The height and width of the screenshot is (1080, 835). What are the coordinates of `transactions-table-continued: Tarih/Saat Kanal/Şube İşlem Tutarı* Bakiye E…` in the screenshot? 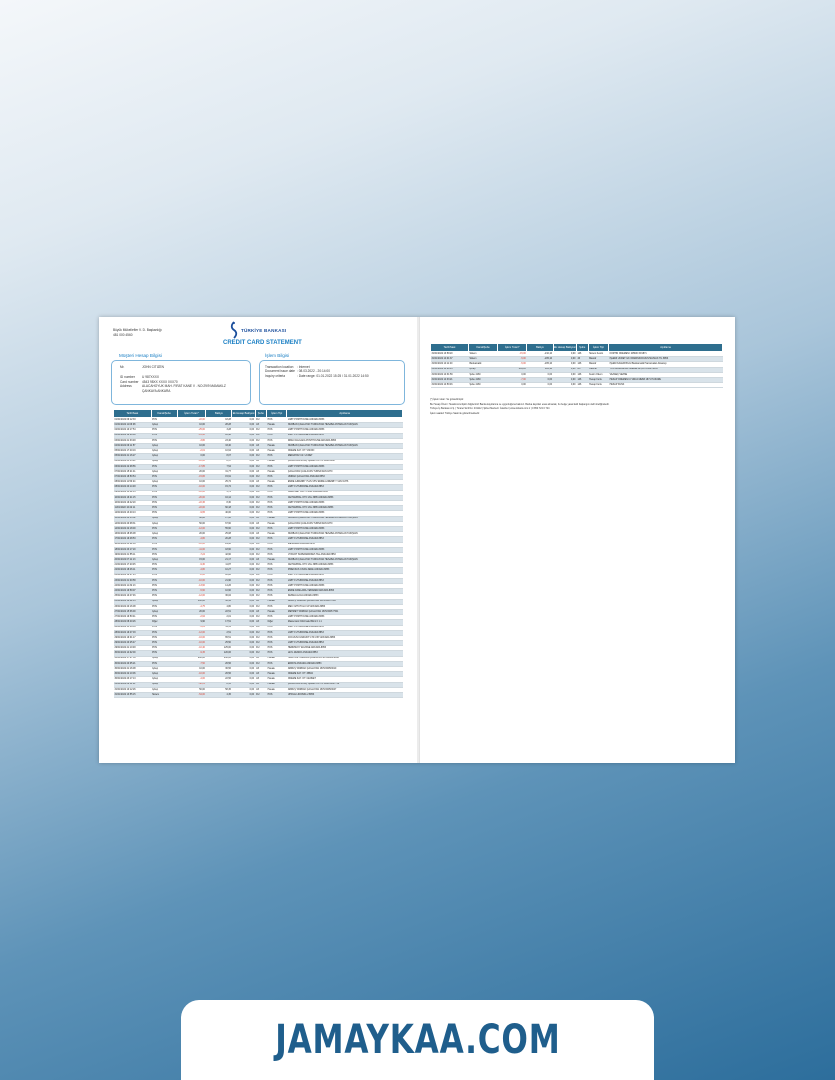 It's located at (576, 366).